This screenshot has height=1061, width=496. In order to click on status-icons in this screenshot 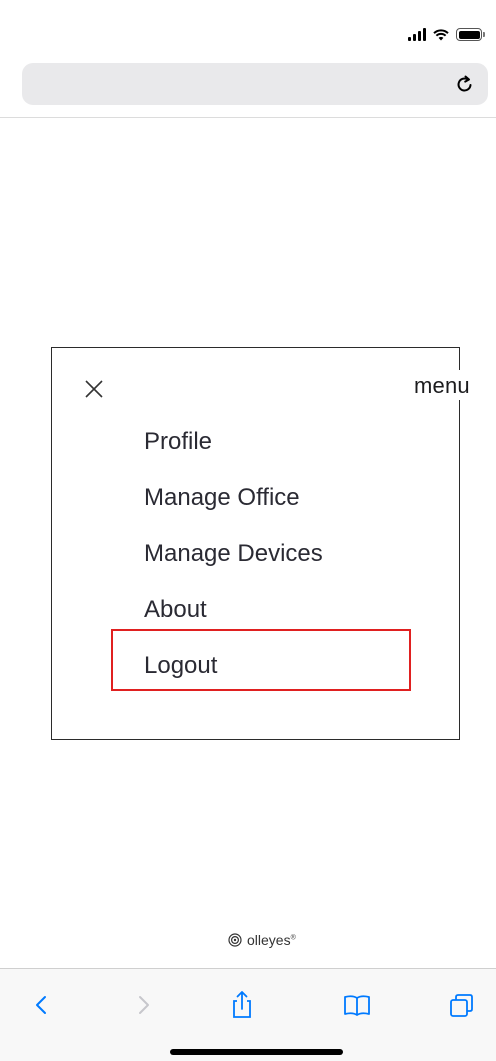, I will do `click(446, 34)`.